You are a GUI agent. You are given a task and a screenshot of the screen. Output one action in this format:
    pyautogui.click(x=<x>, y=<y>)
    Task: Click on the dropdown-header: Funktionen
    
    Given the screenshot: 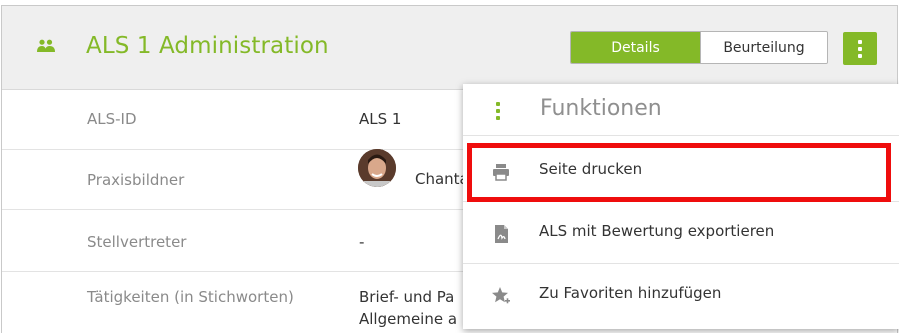 What is the action you would take?
    pyautogui.click(x=681, y=110)
    